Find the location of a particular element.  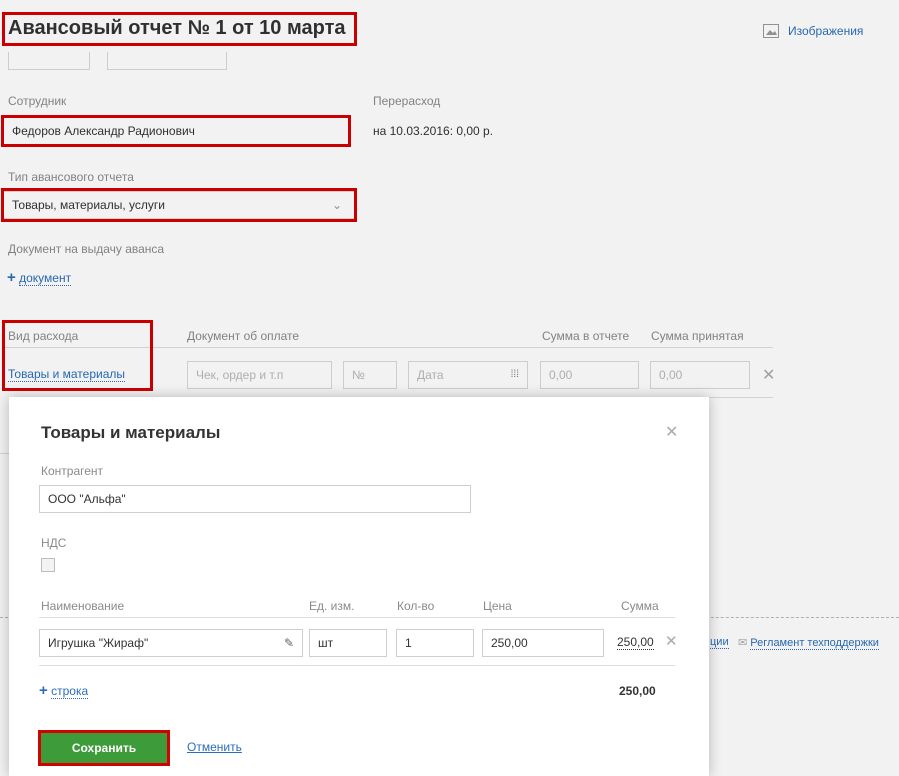

col-unit: Ед. изм. is located at coordinates (332, 606).